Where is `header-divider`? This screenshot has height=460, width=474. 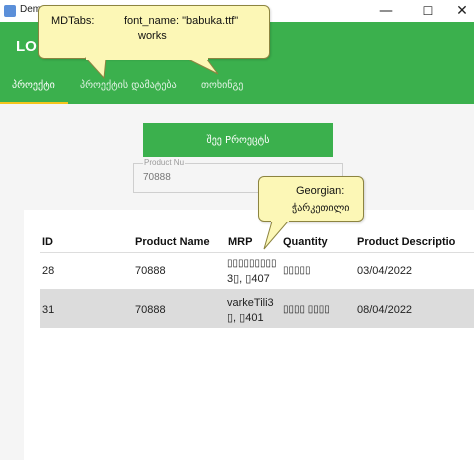
header-divider is located at coordinates (257, 252).